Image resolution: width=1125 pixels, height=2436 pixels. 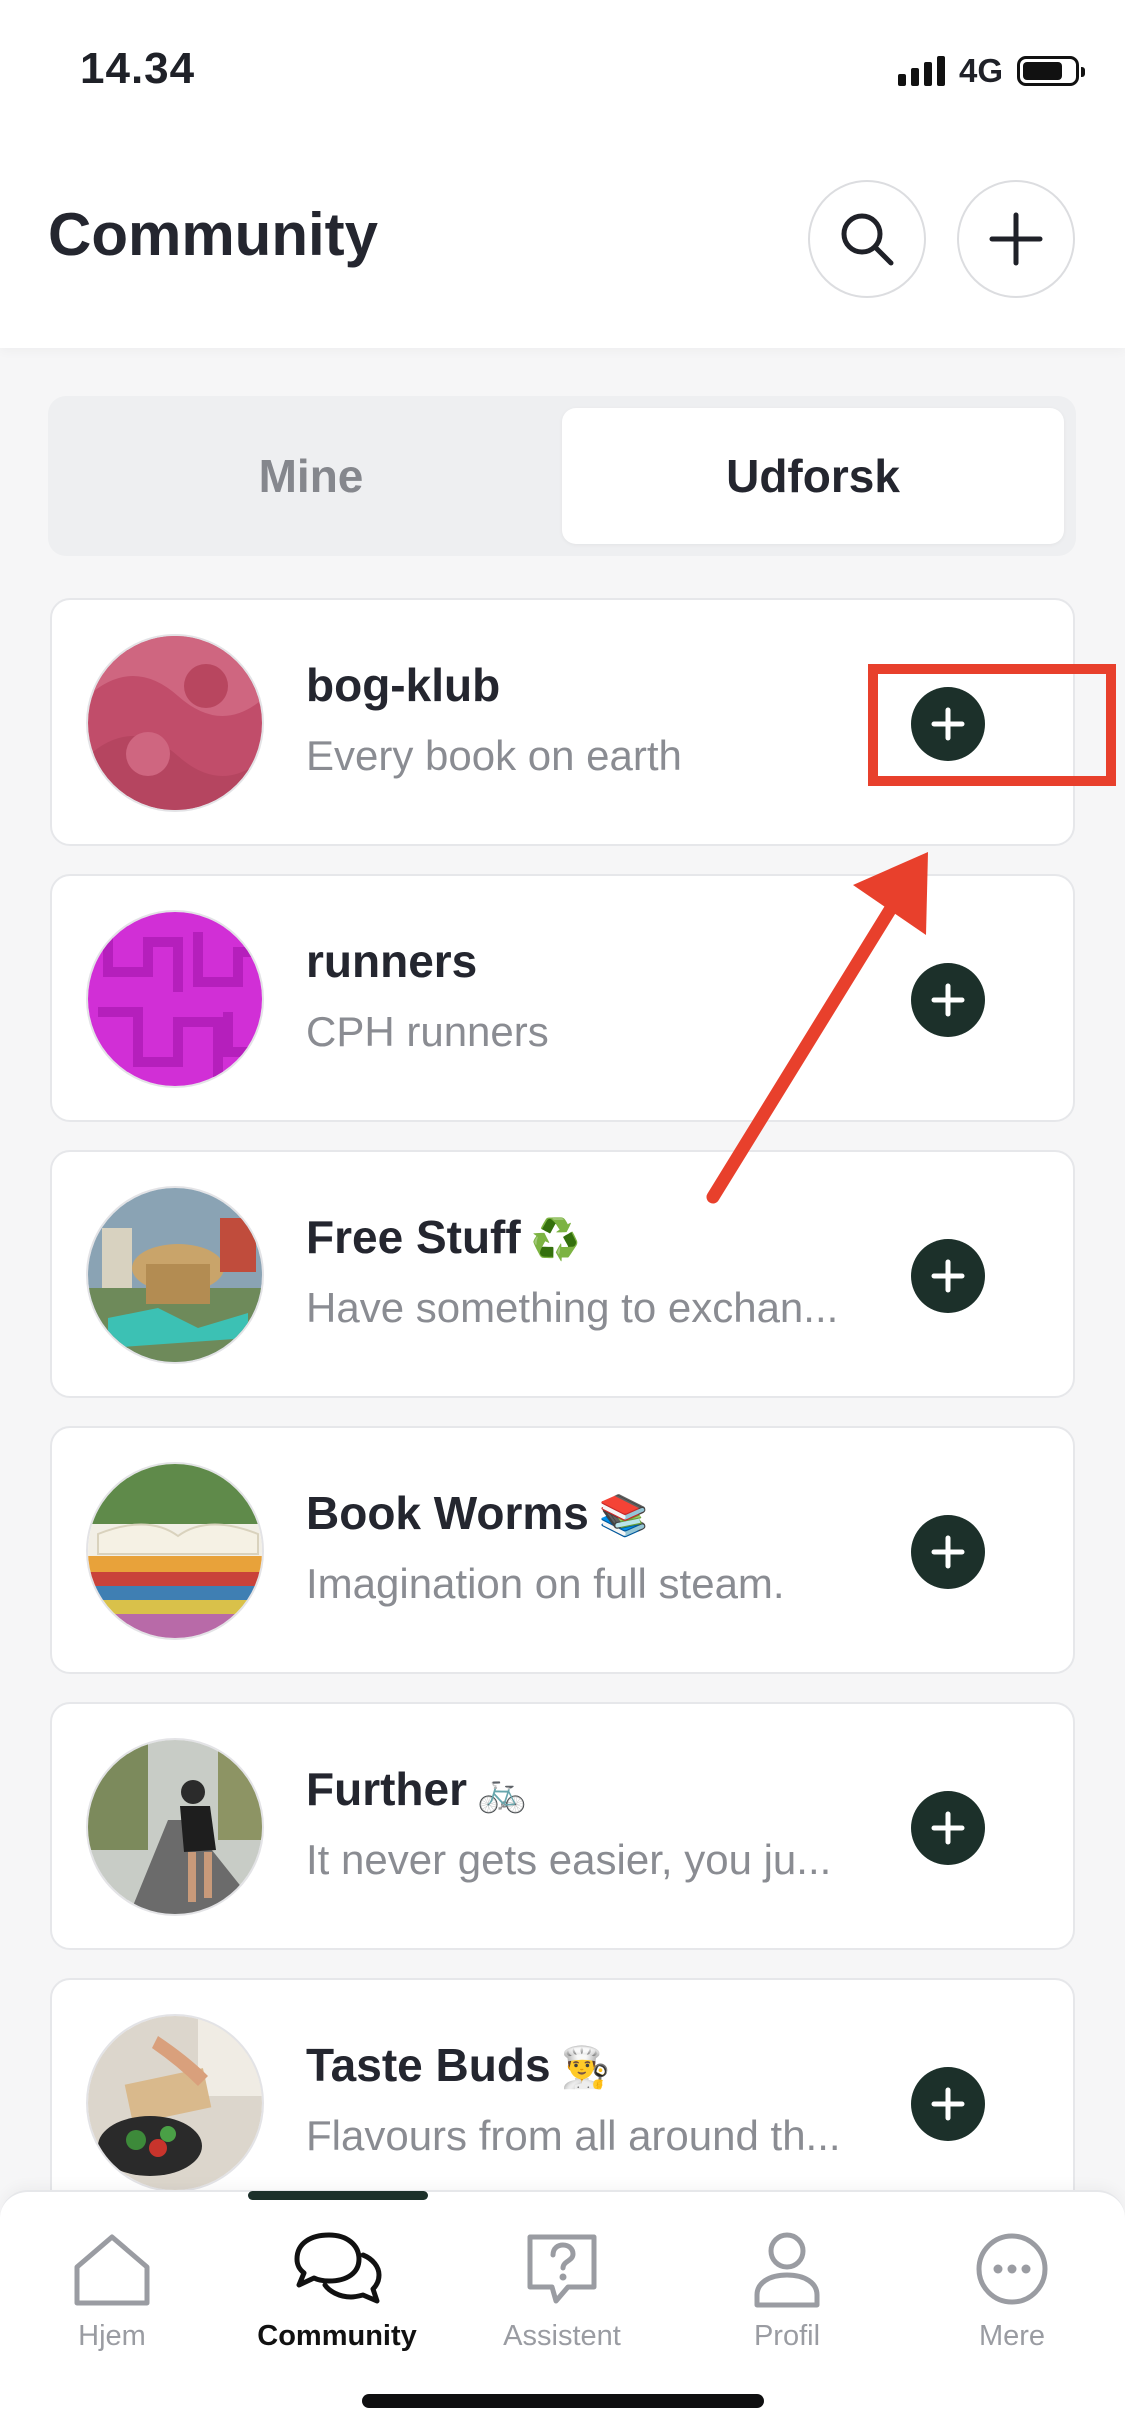 I want to click on search-button, so click(x=867, y=239).